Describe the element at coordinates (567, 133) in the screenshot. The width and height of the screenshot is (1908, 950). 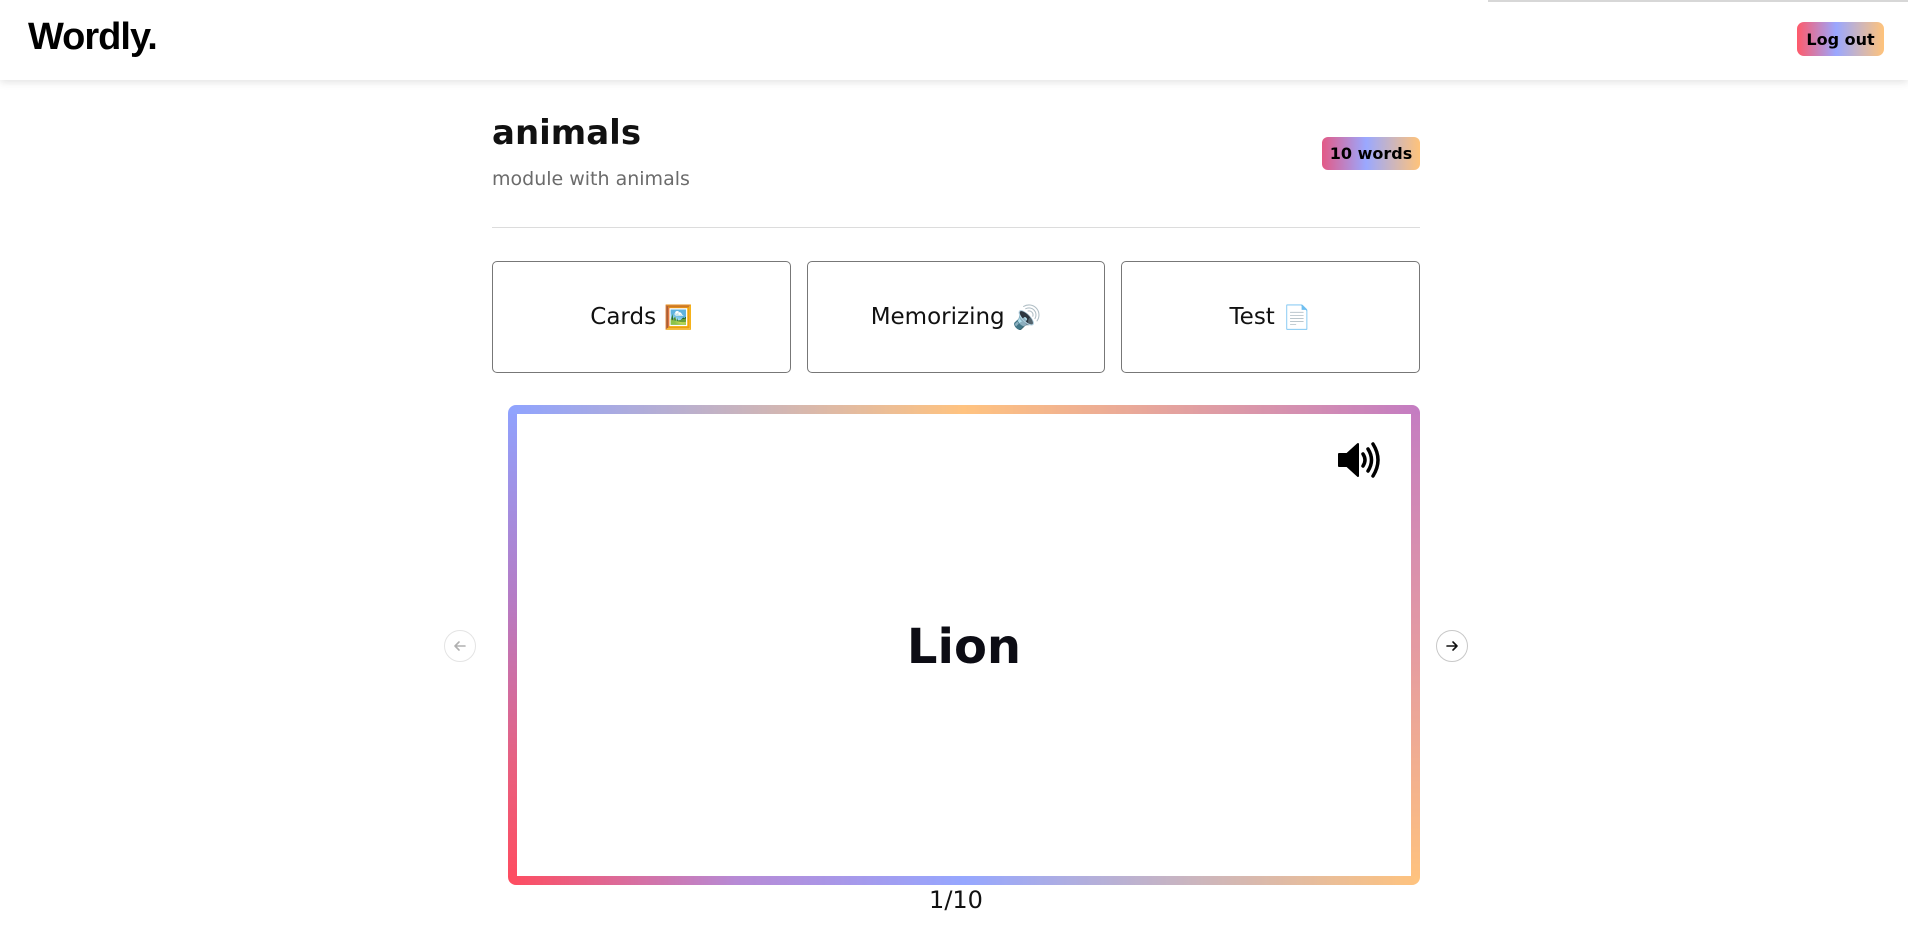
I see `module-title: animals` at that location.